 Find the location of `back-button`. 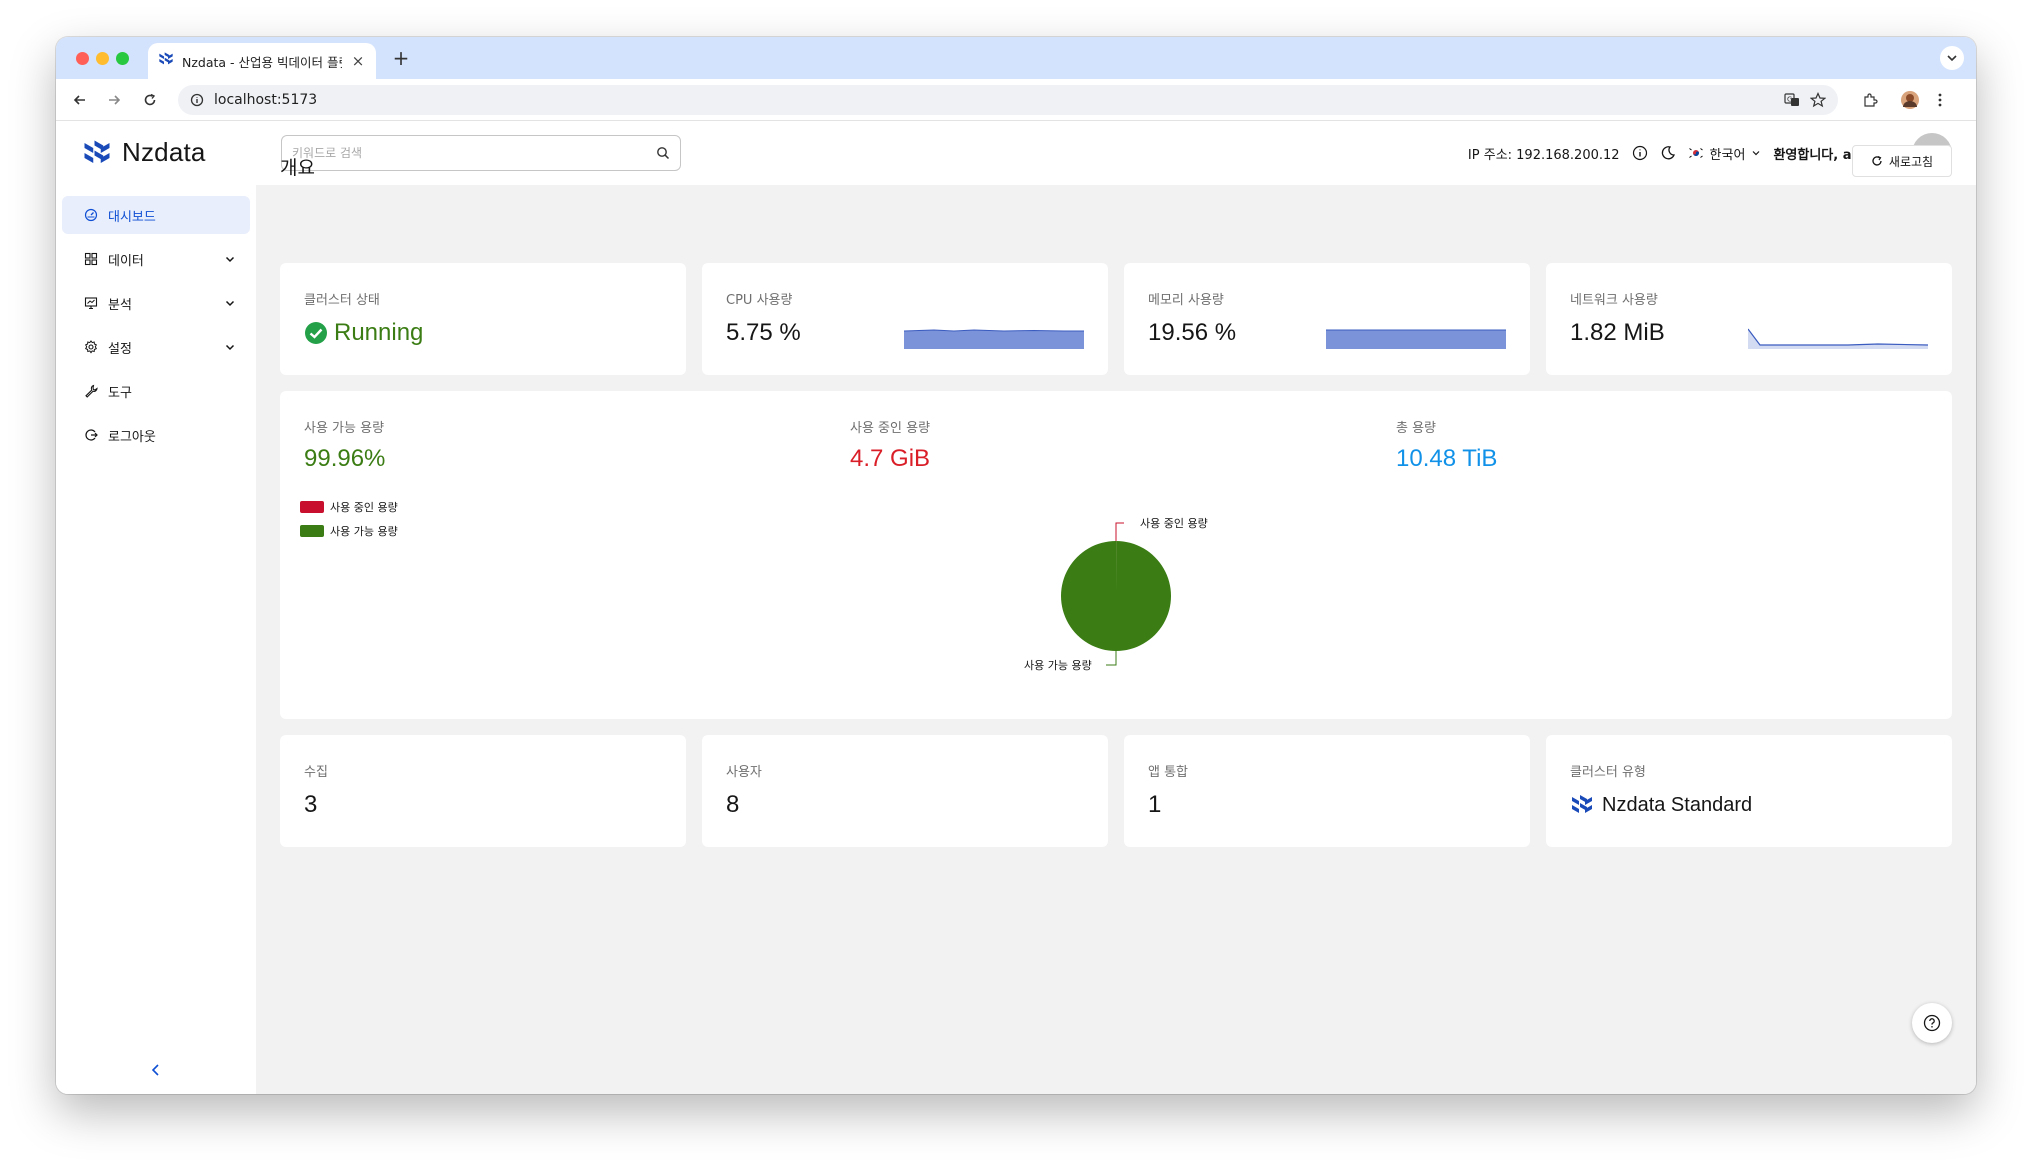

back-button is located at coordinates (80, 100).